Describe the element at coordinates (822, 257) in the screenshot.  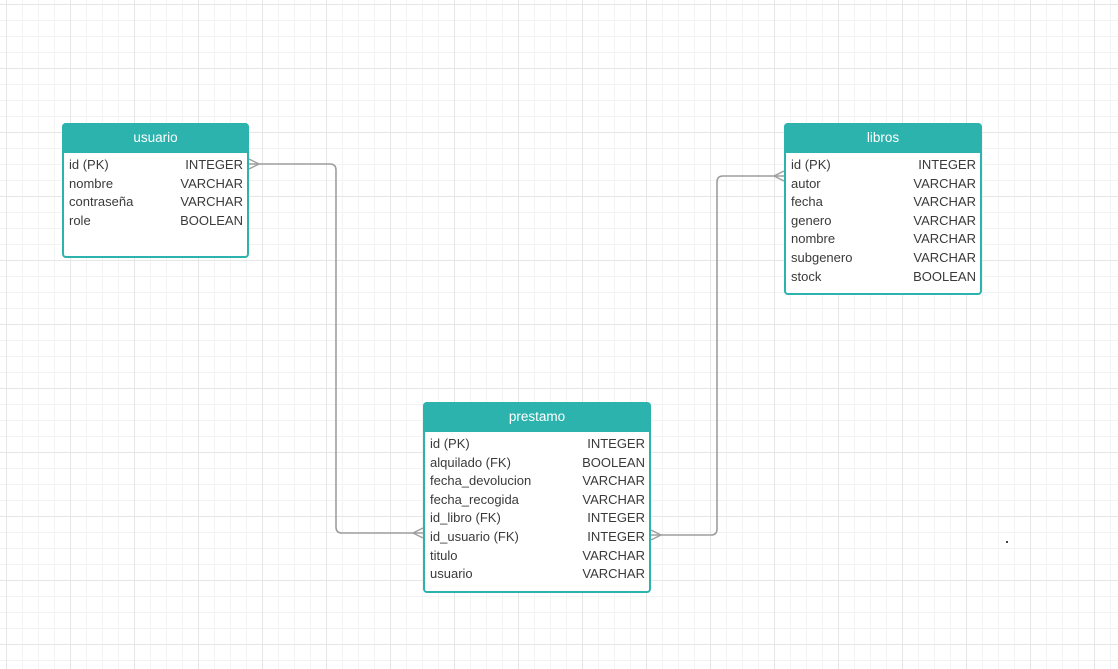
I see `field-name: subgenero` at that location.